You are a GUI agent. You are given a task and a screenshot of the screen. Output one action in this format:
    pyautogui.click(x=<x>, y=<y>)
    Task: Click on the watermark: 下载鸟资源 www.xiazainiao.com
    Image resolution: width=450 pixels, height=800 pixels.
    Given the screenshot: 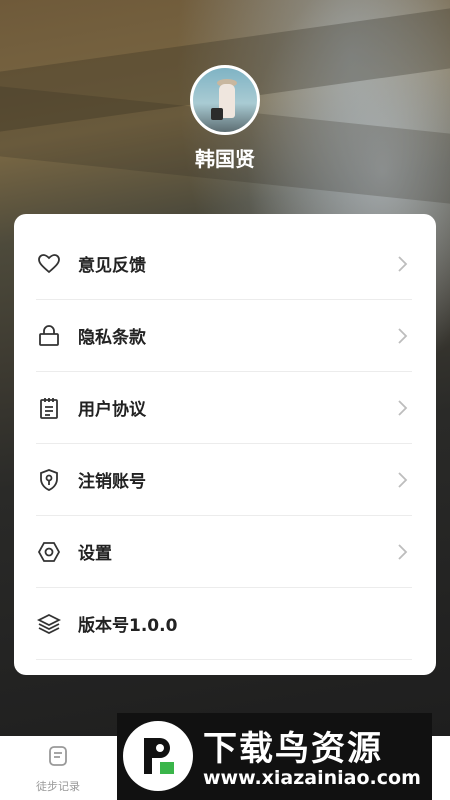 What is the action you would take?
    pyautogui.click(x=274, y=756)
    